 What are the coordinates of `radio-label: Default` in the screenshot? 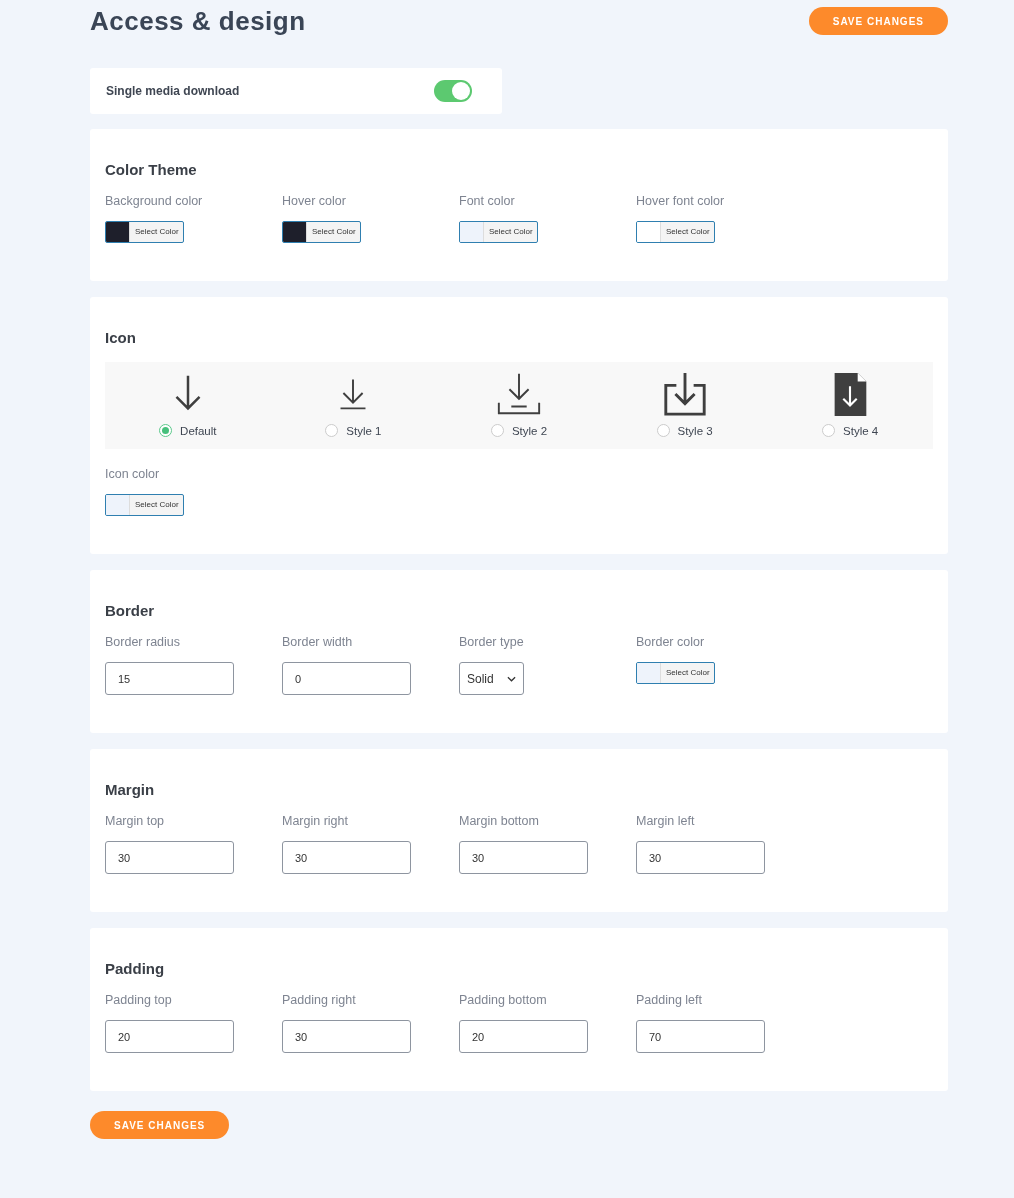 It's located at (198, 430).